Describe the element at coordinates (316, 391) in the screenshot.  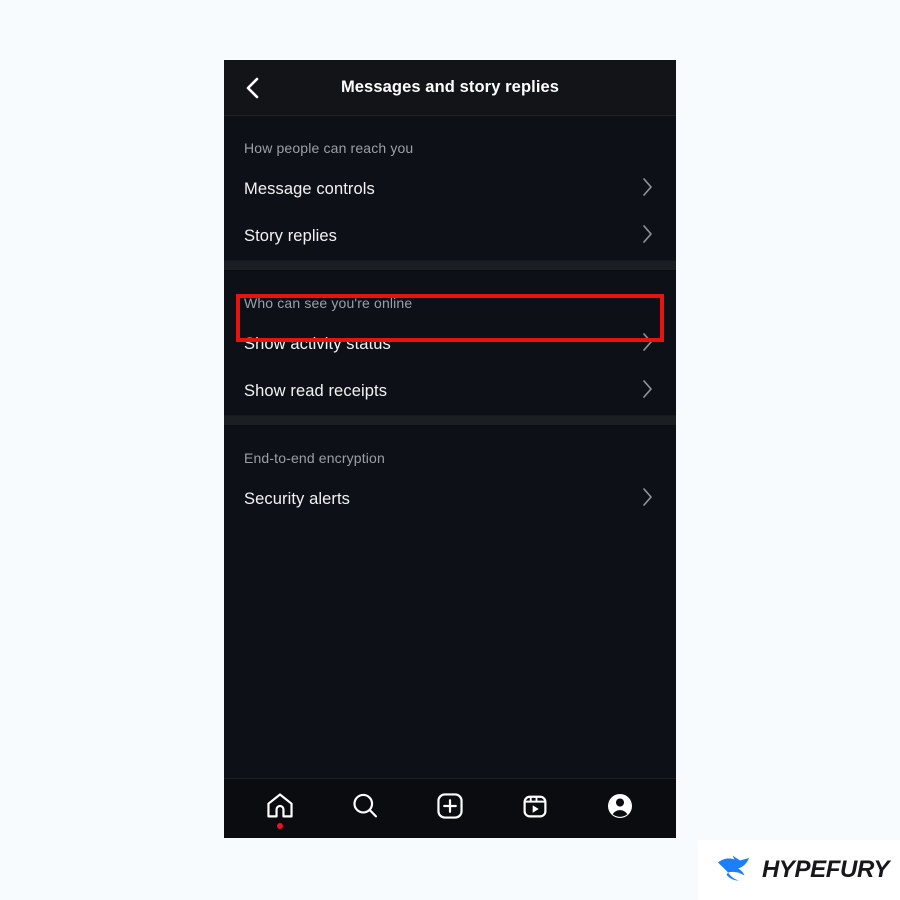
I see `row-label: Show read receipts` at that location.